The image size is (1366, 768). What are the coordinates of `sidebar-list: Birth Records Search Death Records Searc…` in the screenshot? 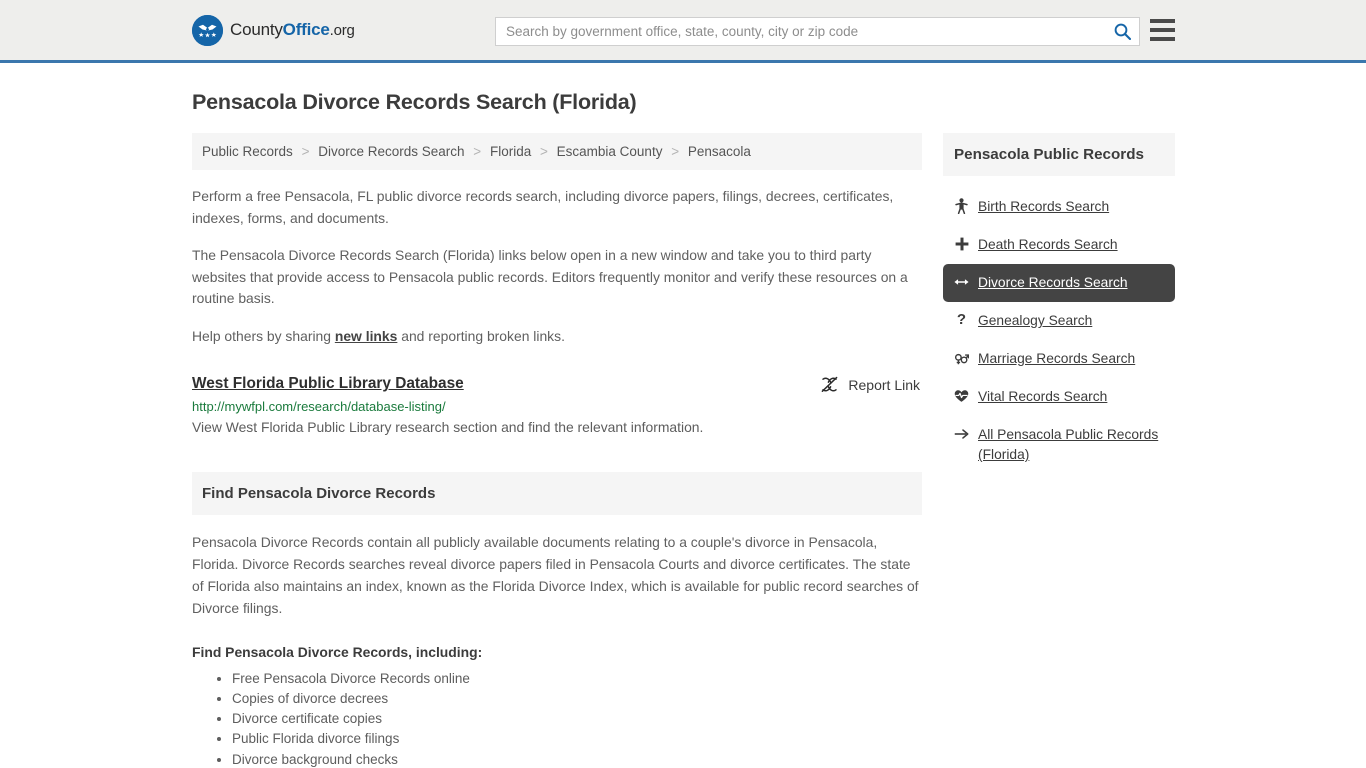 It's located at (1059, 331).